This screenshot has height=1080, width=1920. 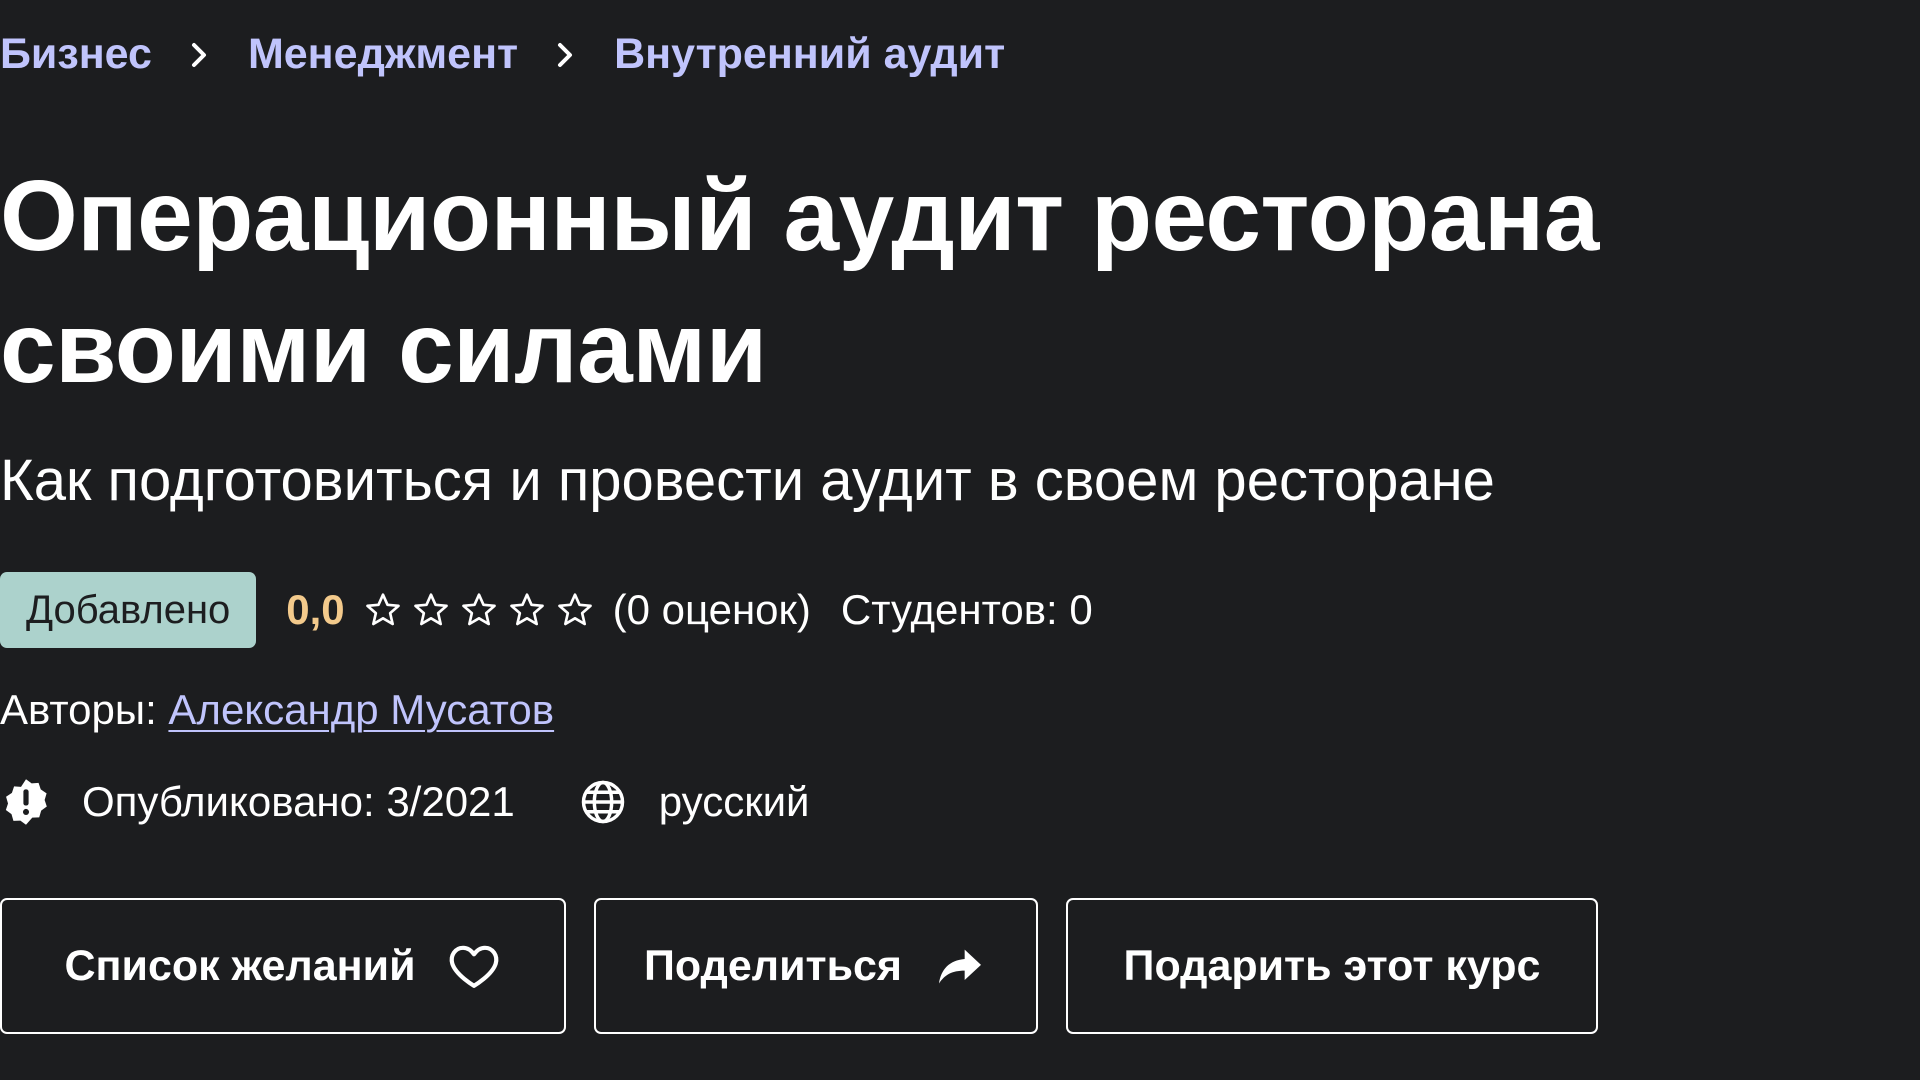 I want to click on meta-row: Опубликовано: 3/2021 русский, so click(x=405, y=802).